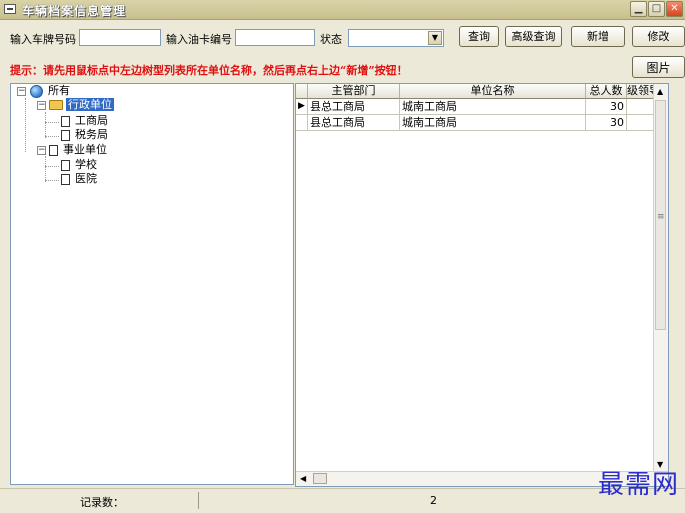  What do you see at coordinates (59, 90) in the screenshot?
I see `tree-node-label: 所有` at bounding box center [59, 90].